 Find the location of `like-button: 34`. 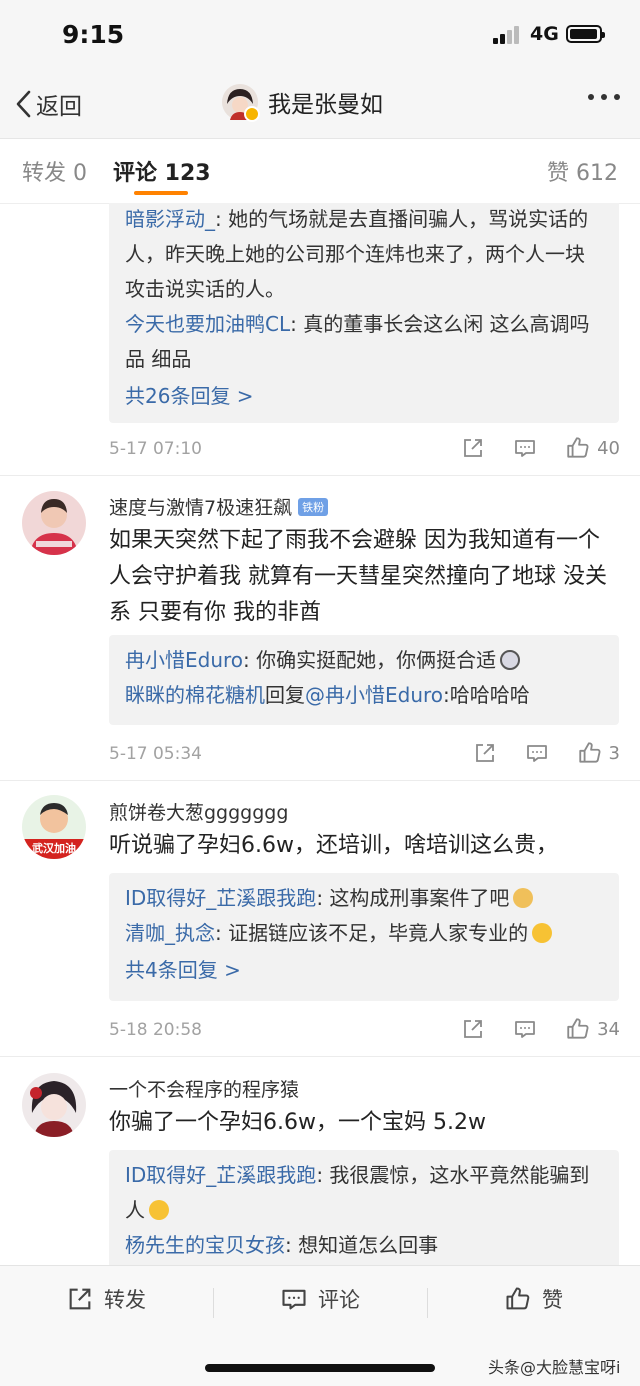

like-button: 34 is located at coordinates (592, 1029).